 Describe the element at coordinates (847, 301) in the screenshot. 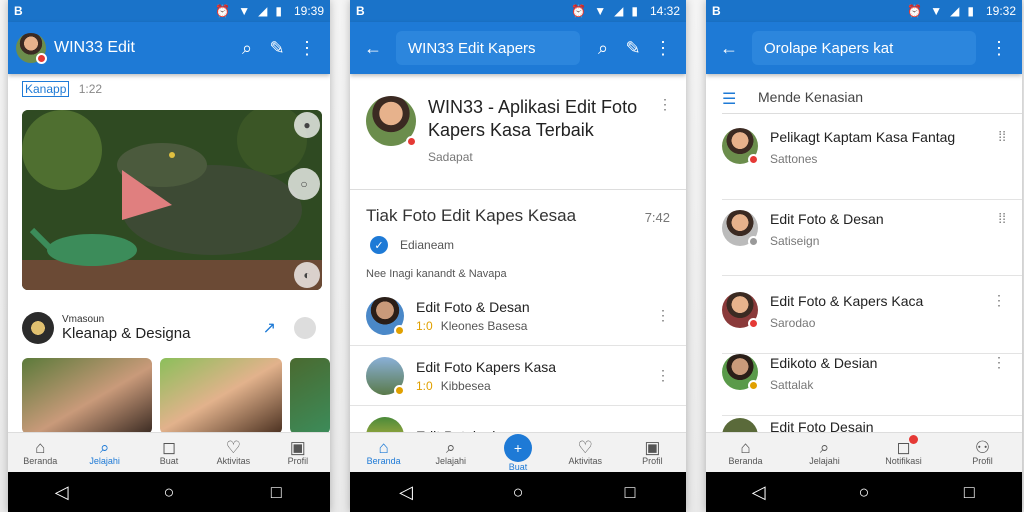

I see `item-title: Edit Foto & Kapers Kaca` at that location.